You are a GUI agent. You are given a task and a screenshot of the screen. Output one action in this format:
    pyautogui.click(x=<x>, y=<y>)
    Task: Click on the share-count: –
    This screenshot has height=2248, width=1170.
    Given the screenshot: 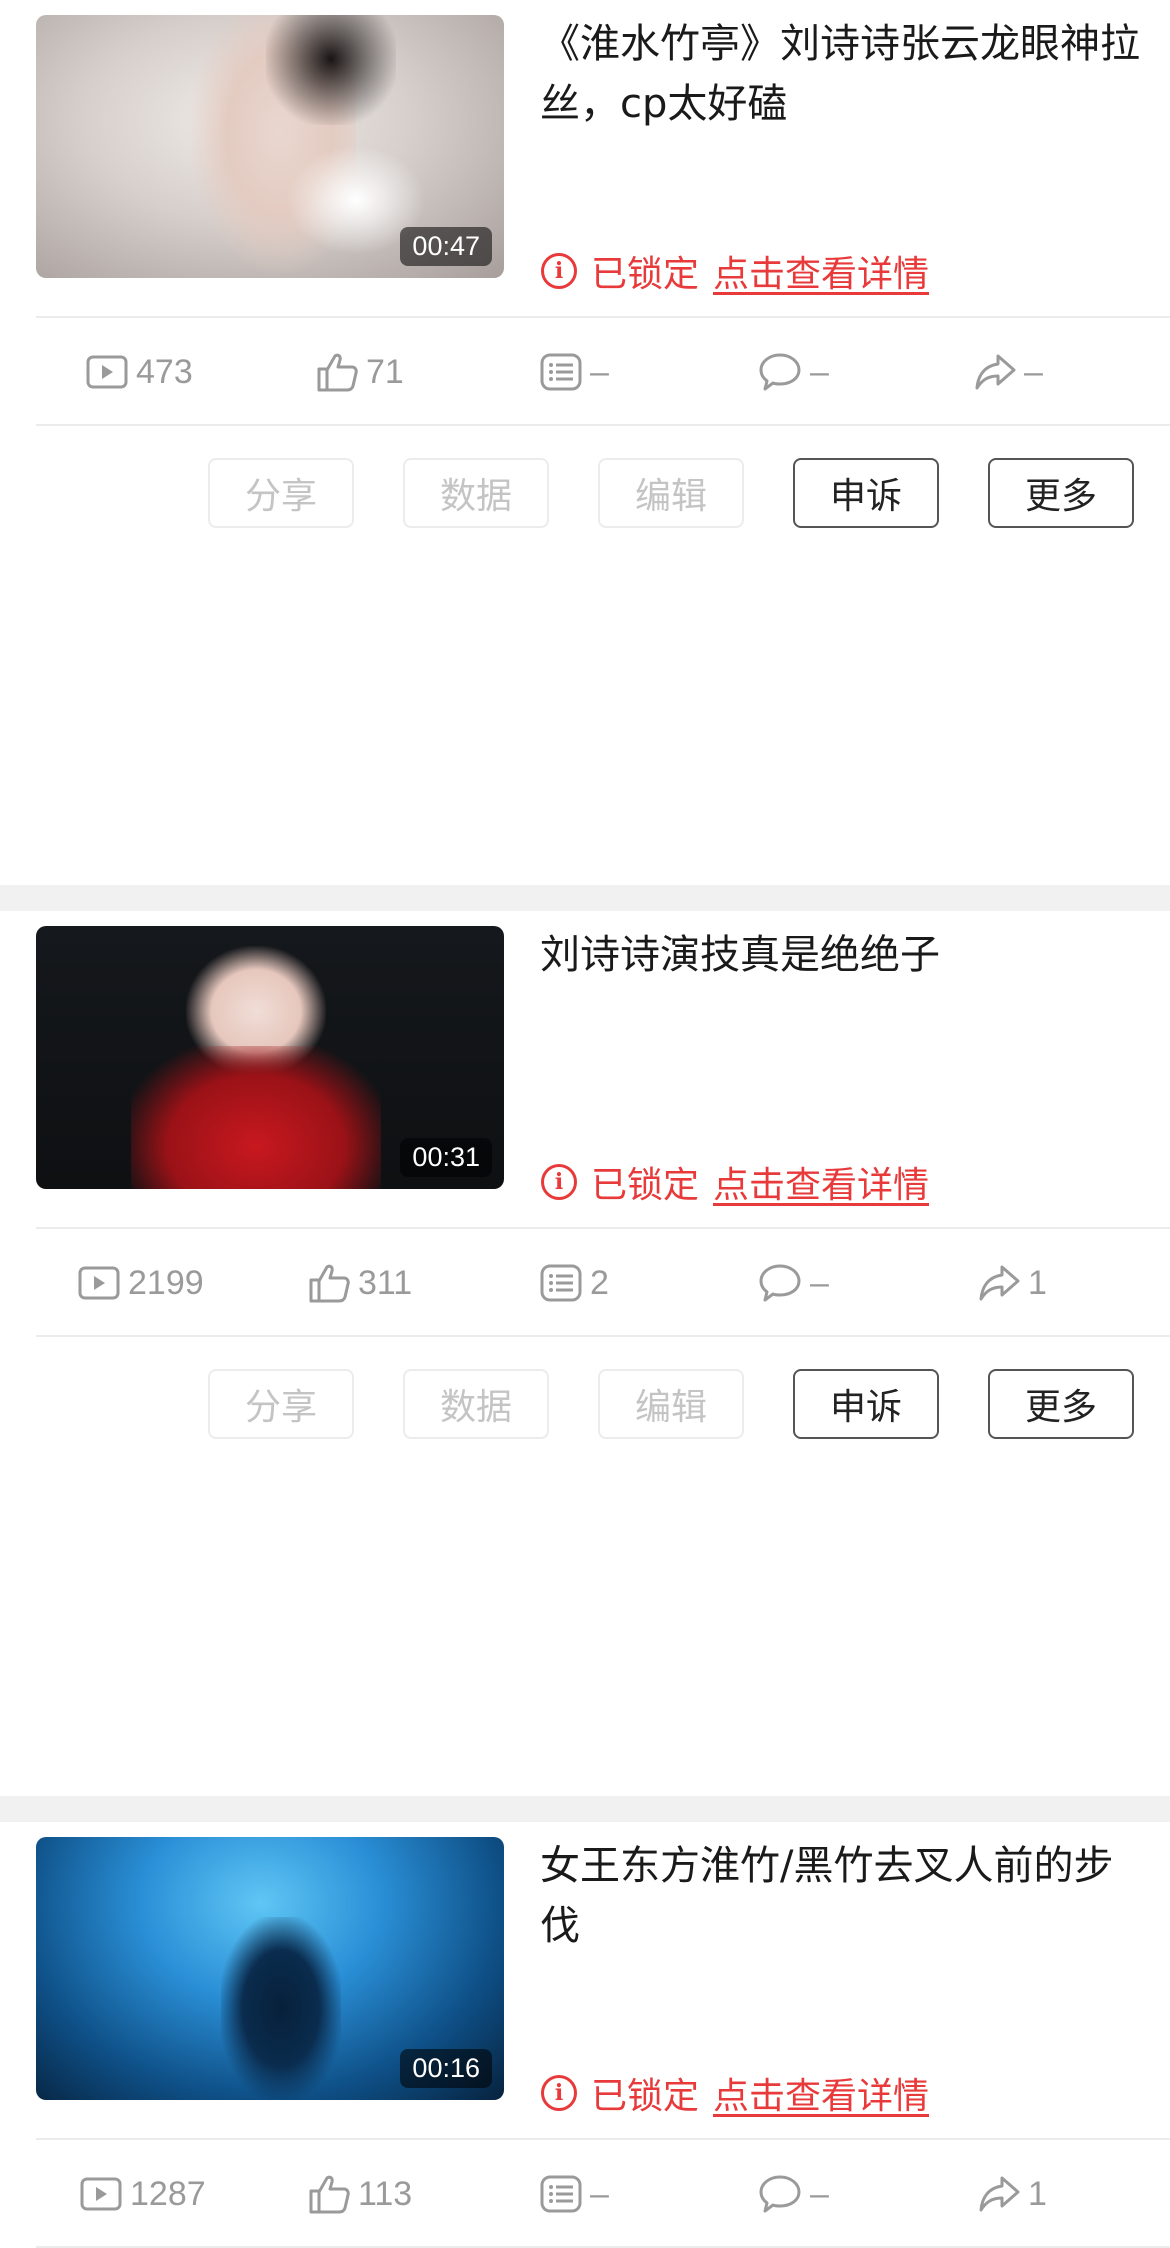 What is the action you would take?
    pyautogui.click(x=1008, y=372)
    